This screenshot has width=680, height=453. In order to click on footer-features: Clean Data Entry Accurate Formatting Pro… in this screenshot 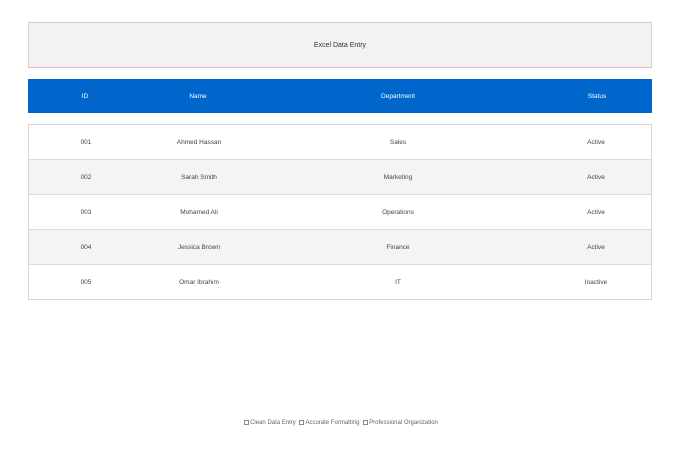, I will do `click(340, 423)`.